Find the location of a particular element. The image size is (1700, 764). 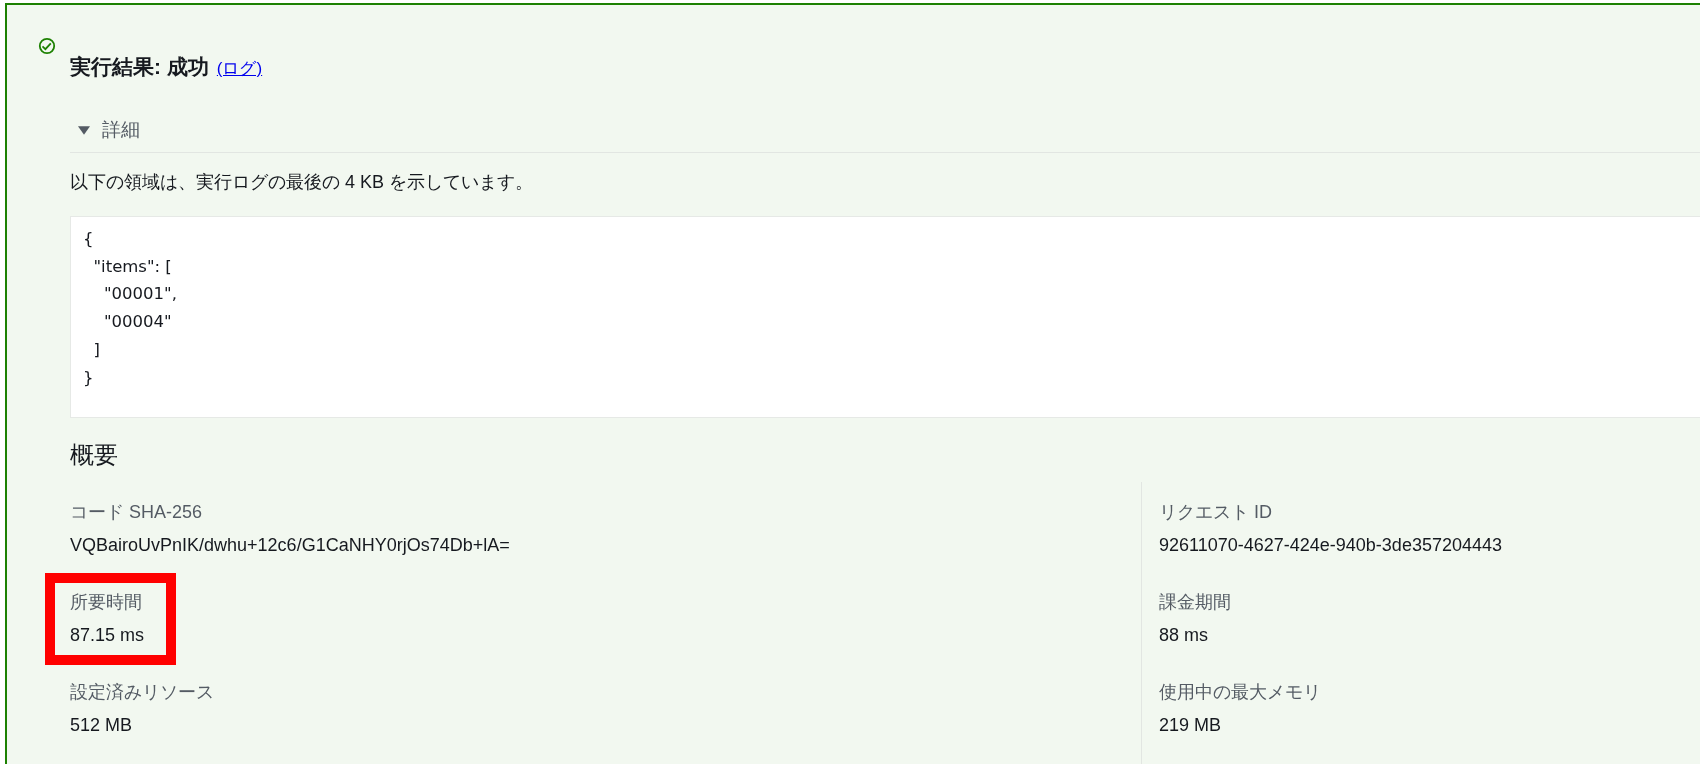

description-text: 以下の領域は、実行ログの最後の 4 KB を示しています。 is located at coordinates (302, 182).